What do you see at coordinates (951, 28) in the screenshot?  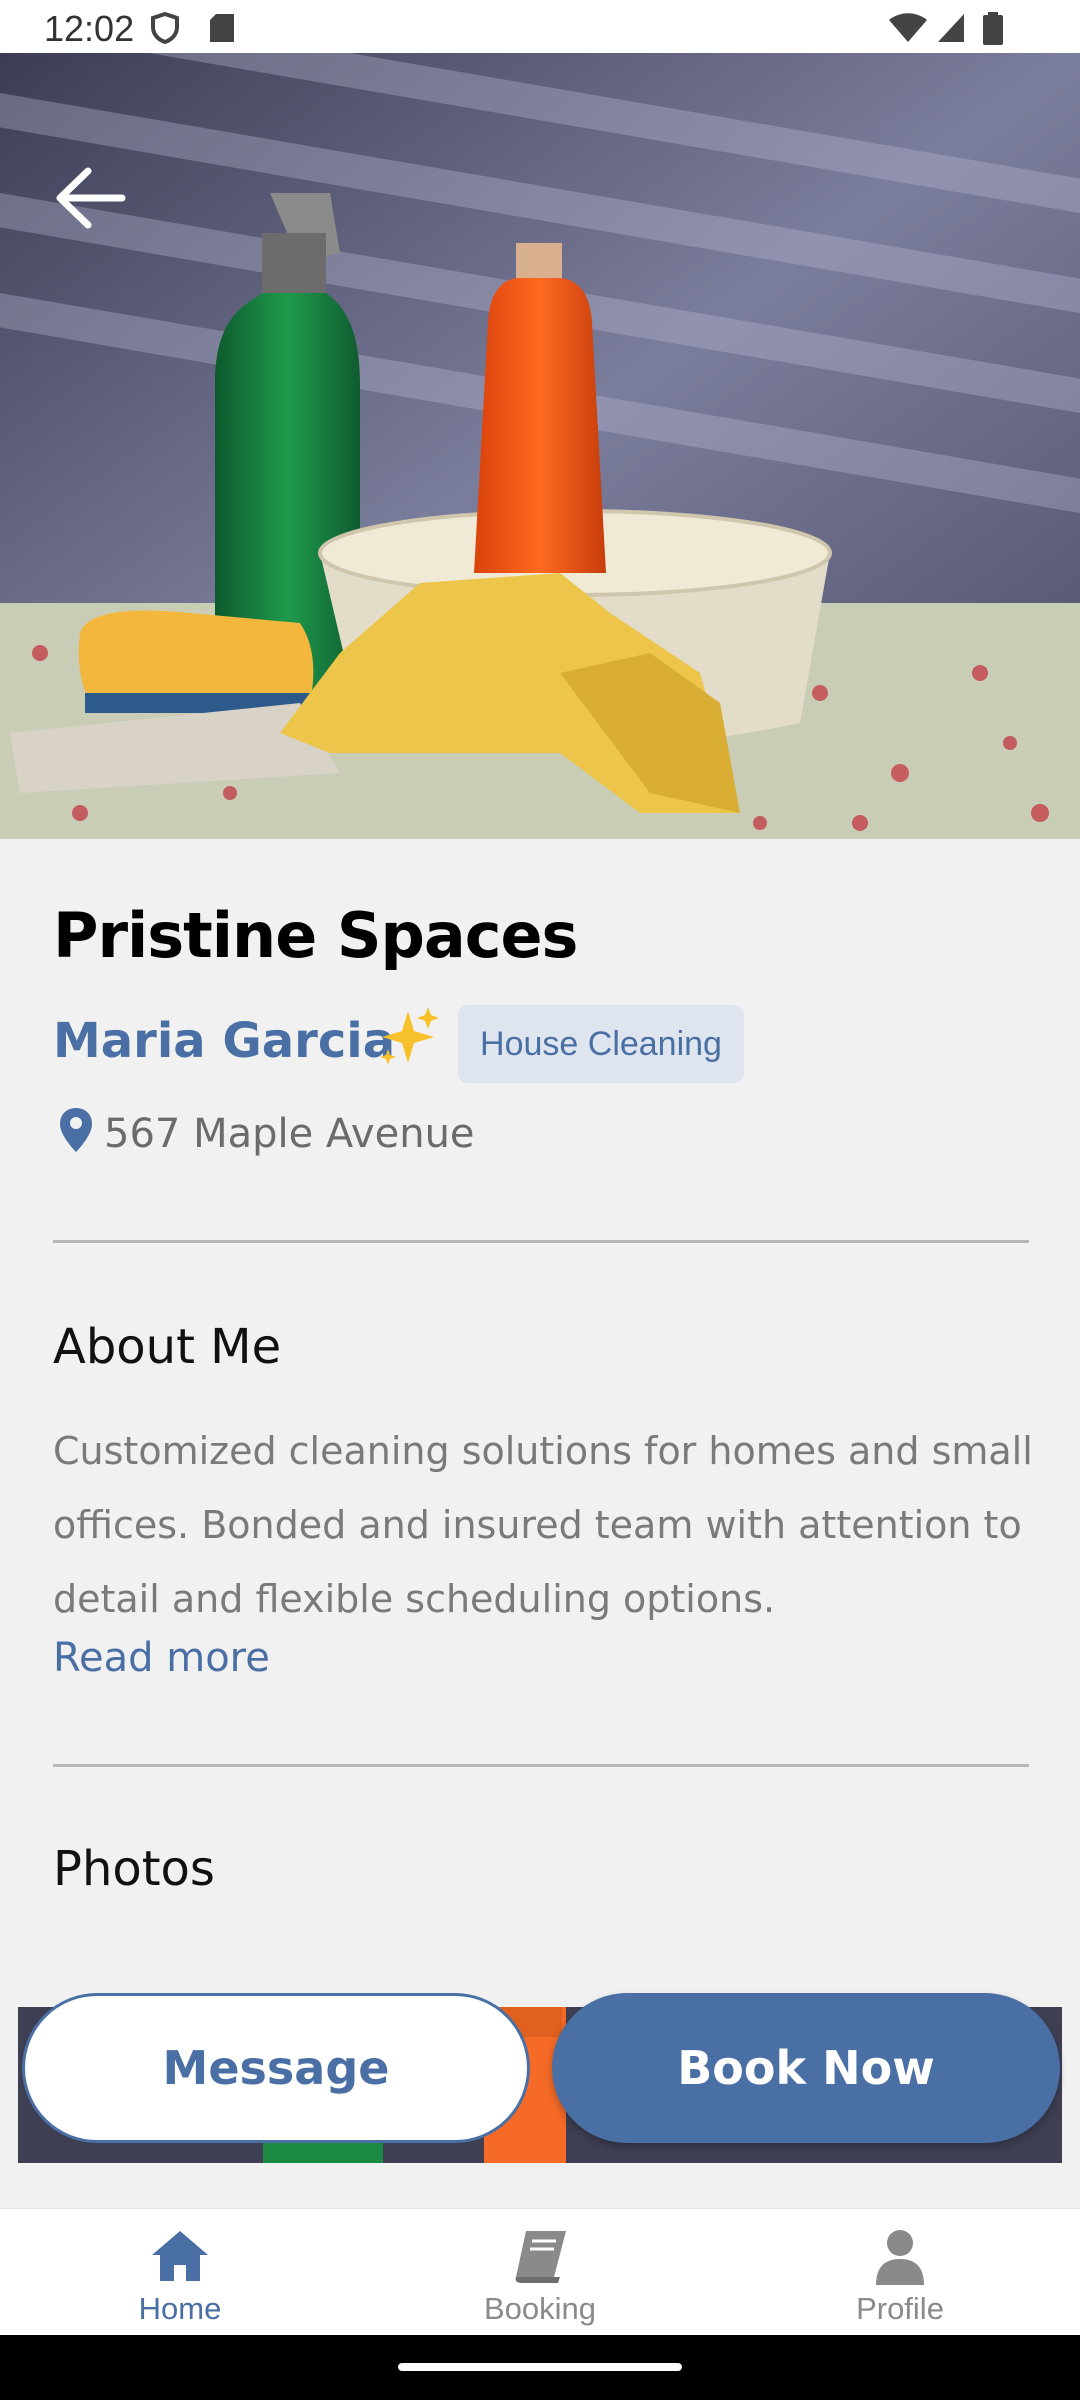 I see `signal-icon` at bounding box center [951, 28].